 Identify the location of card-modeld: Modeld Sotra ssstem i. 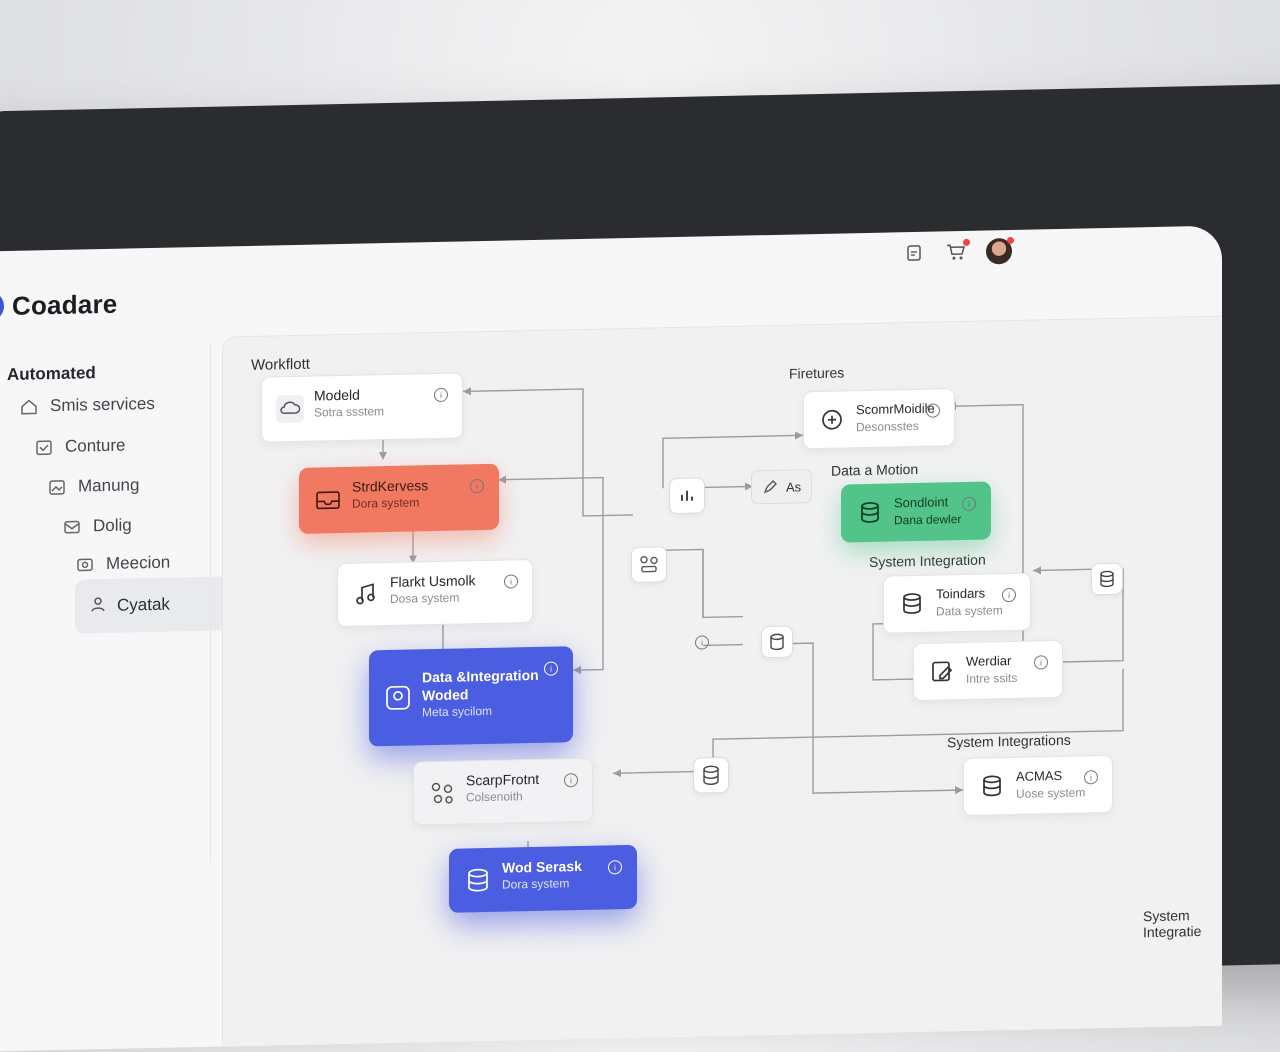
(362, 407).